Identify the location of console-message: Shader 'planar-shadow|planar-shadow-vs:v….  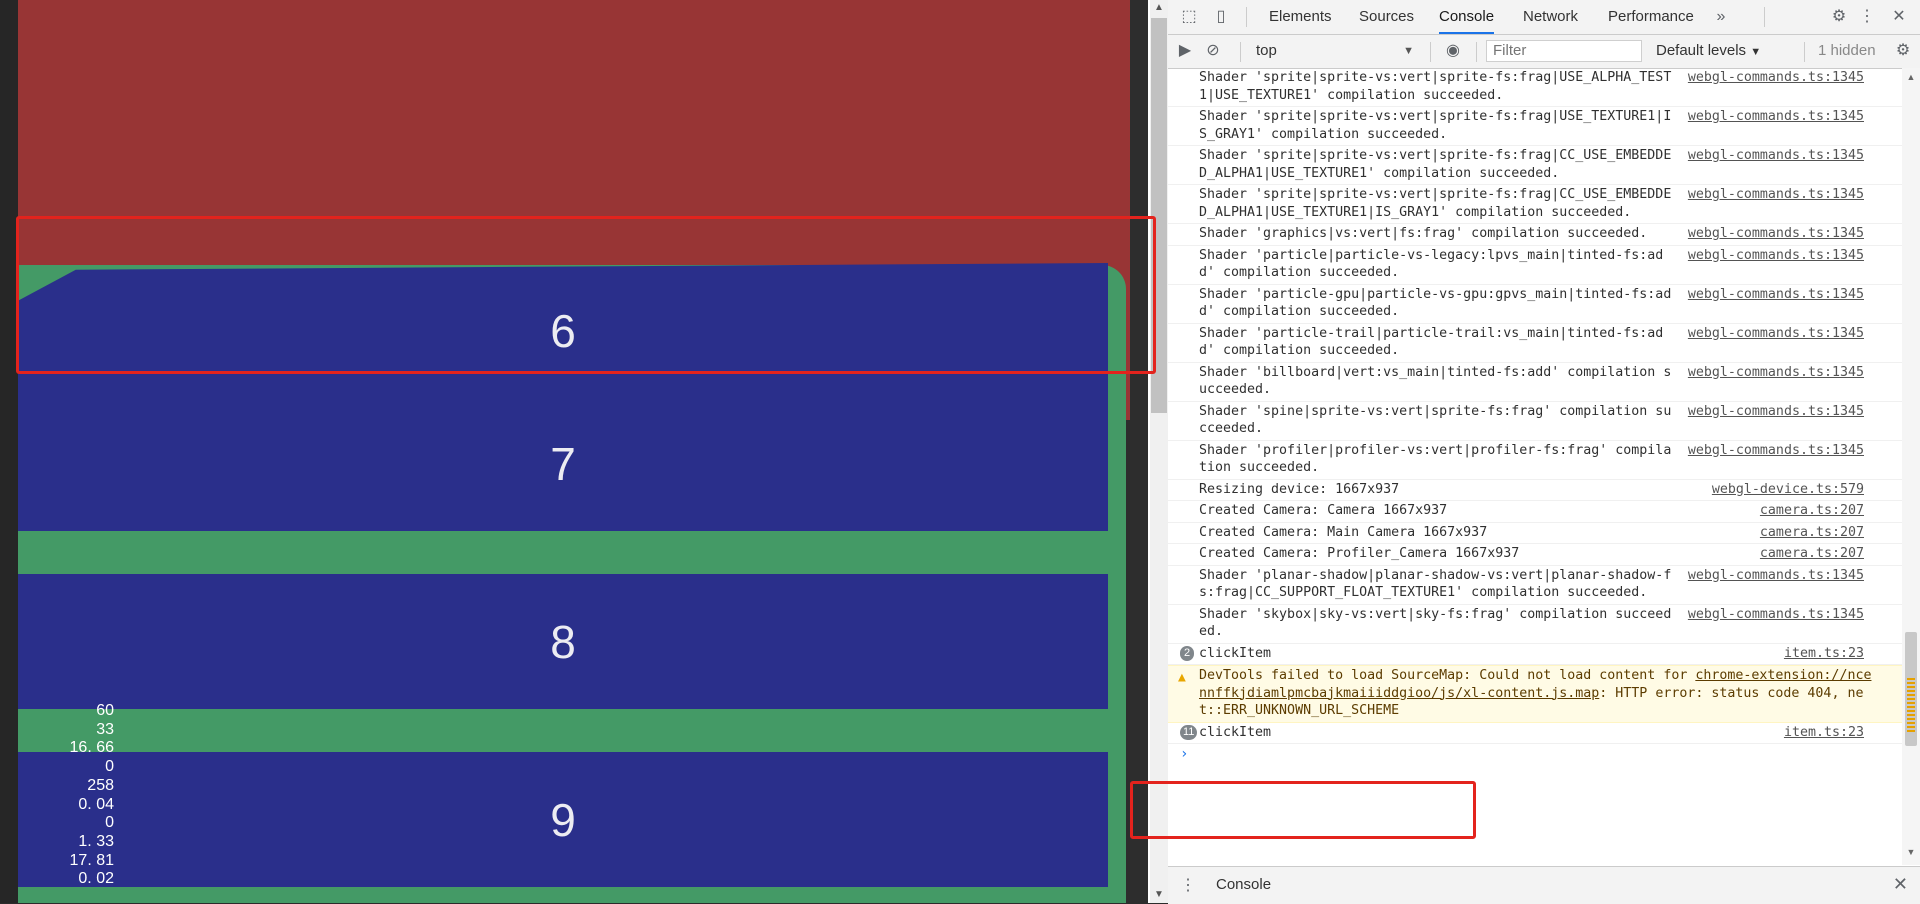
(1535, 585).